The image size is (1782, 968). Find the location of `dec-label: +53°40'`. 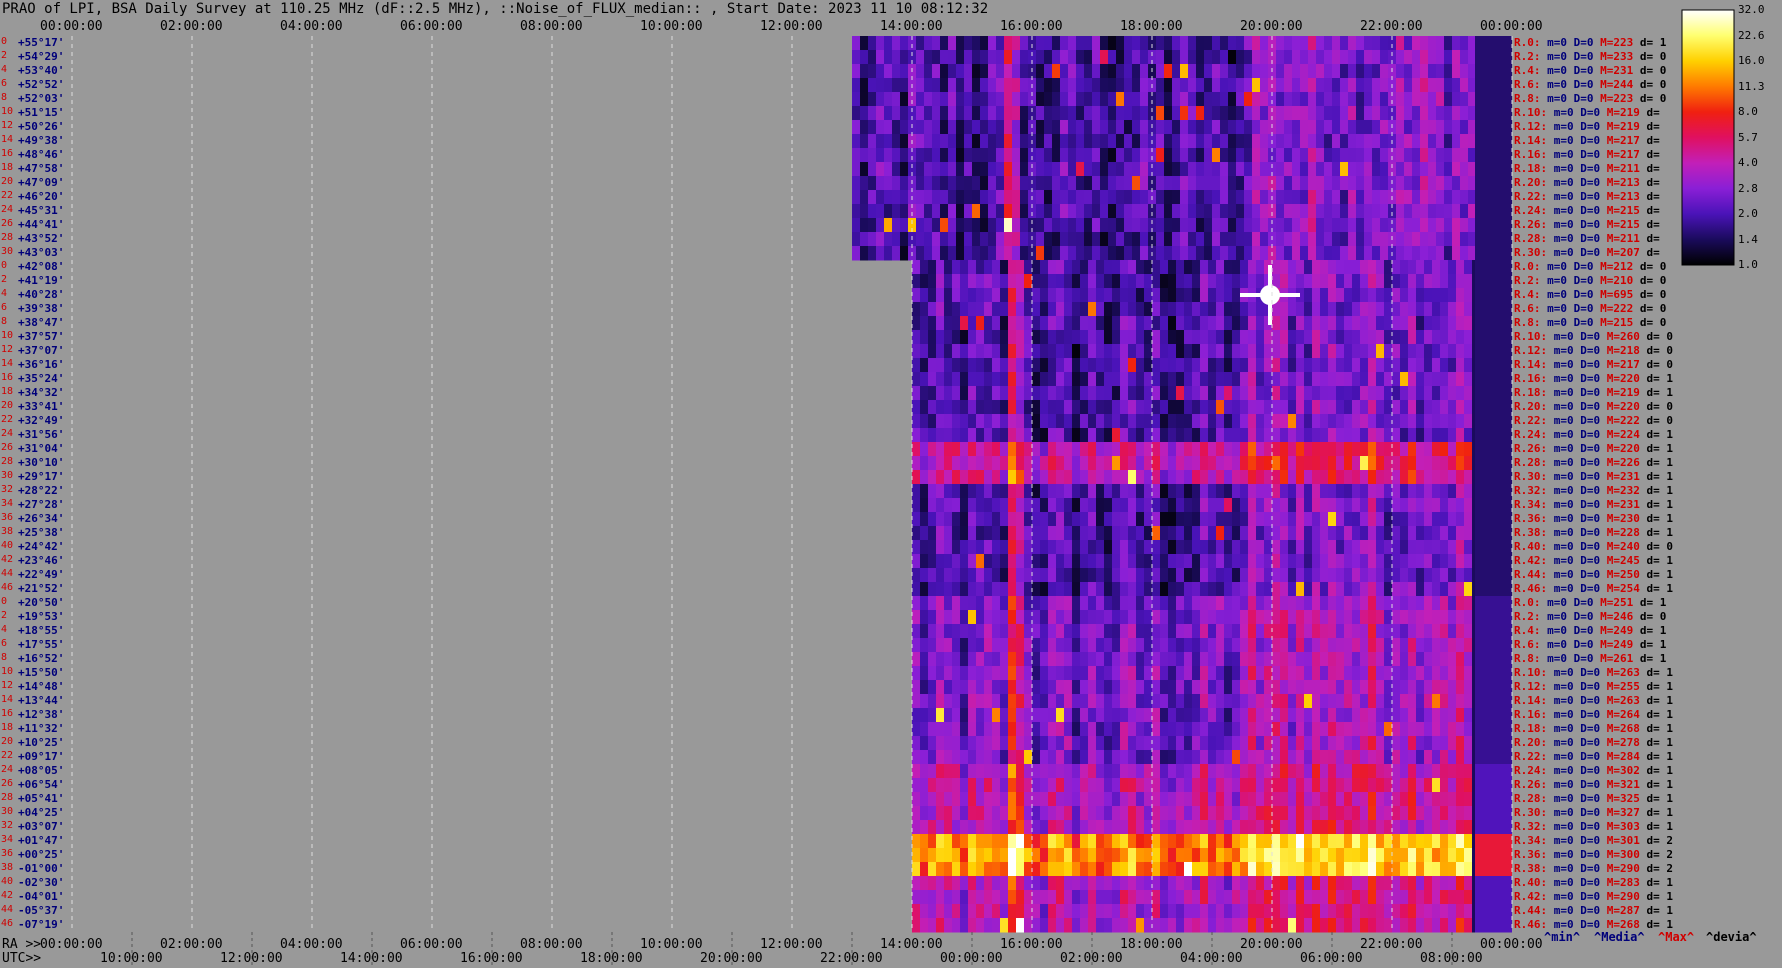

dec-label: +53°40' is located at coordinates (41, 70).